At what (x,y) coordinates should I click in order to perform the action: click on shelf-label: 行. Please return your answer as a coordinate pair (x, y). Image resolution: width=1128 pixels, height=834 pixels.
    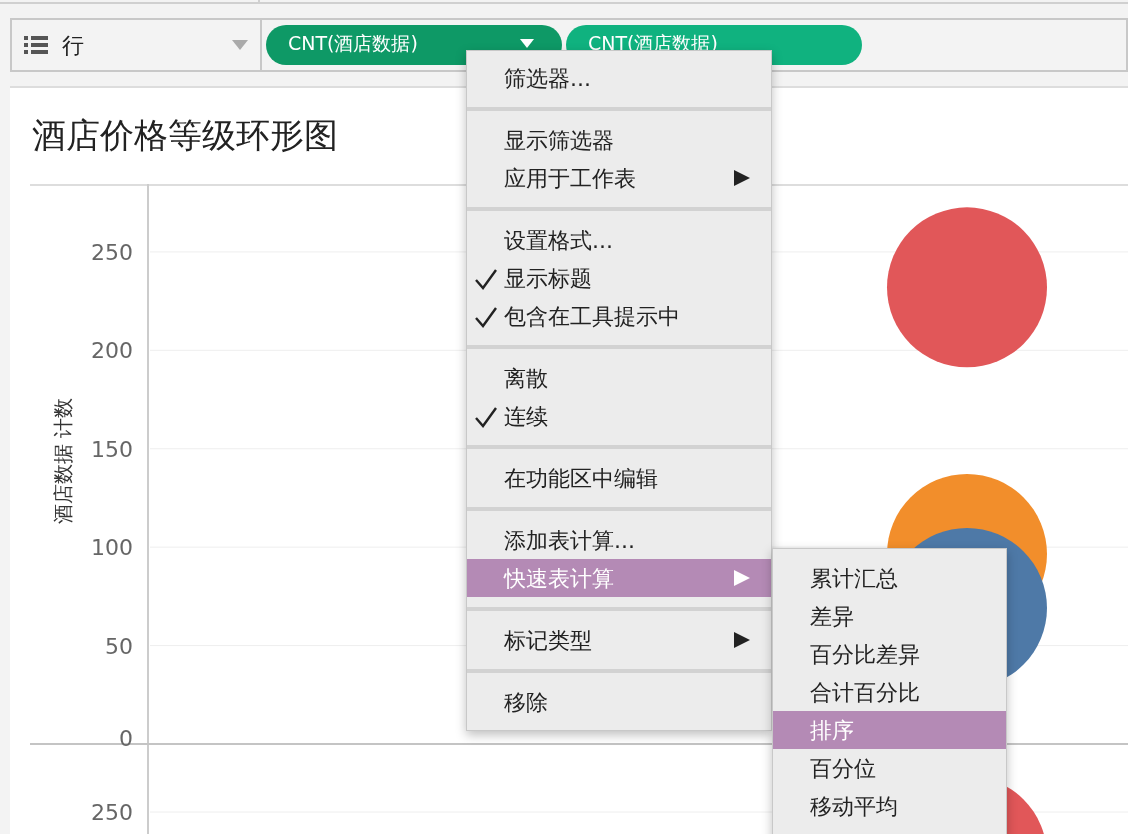
    Looking at the image, I should click on (73, 45).